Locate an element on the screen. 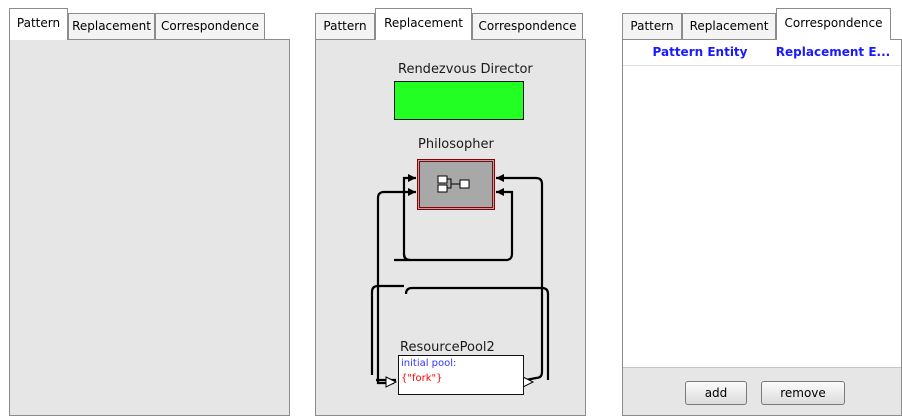  director-label: Rendezvous Director is located at coordinates (465, 69).